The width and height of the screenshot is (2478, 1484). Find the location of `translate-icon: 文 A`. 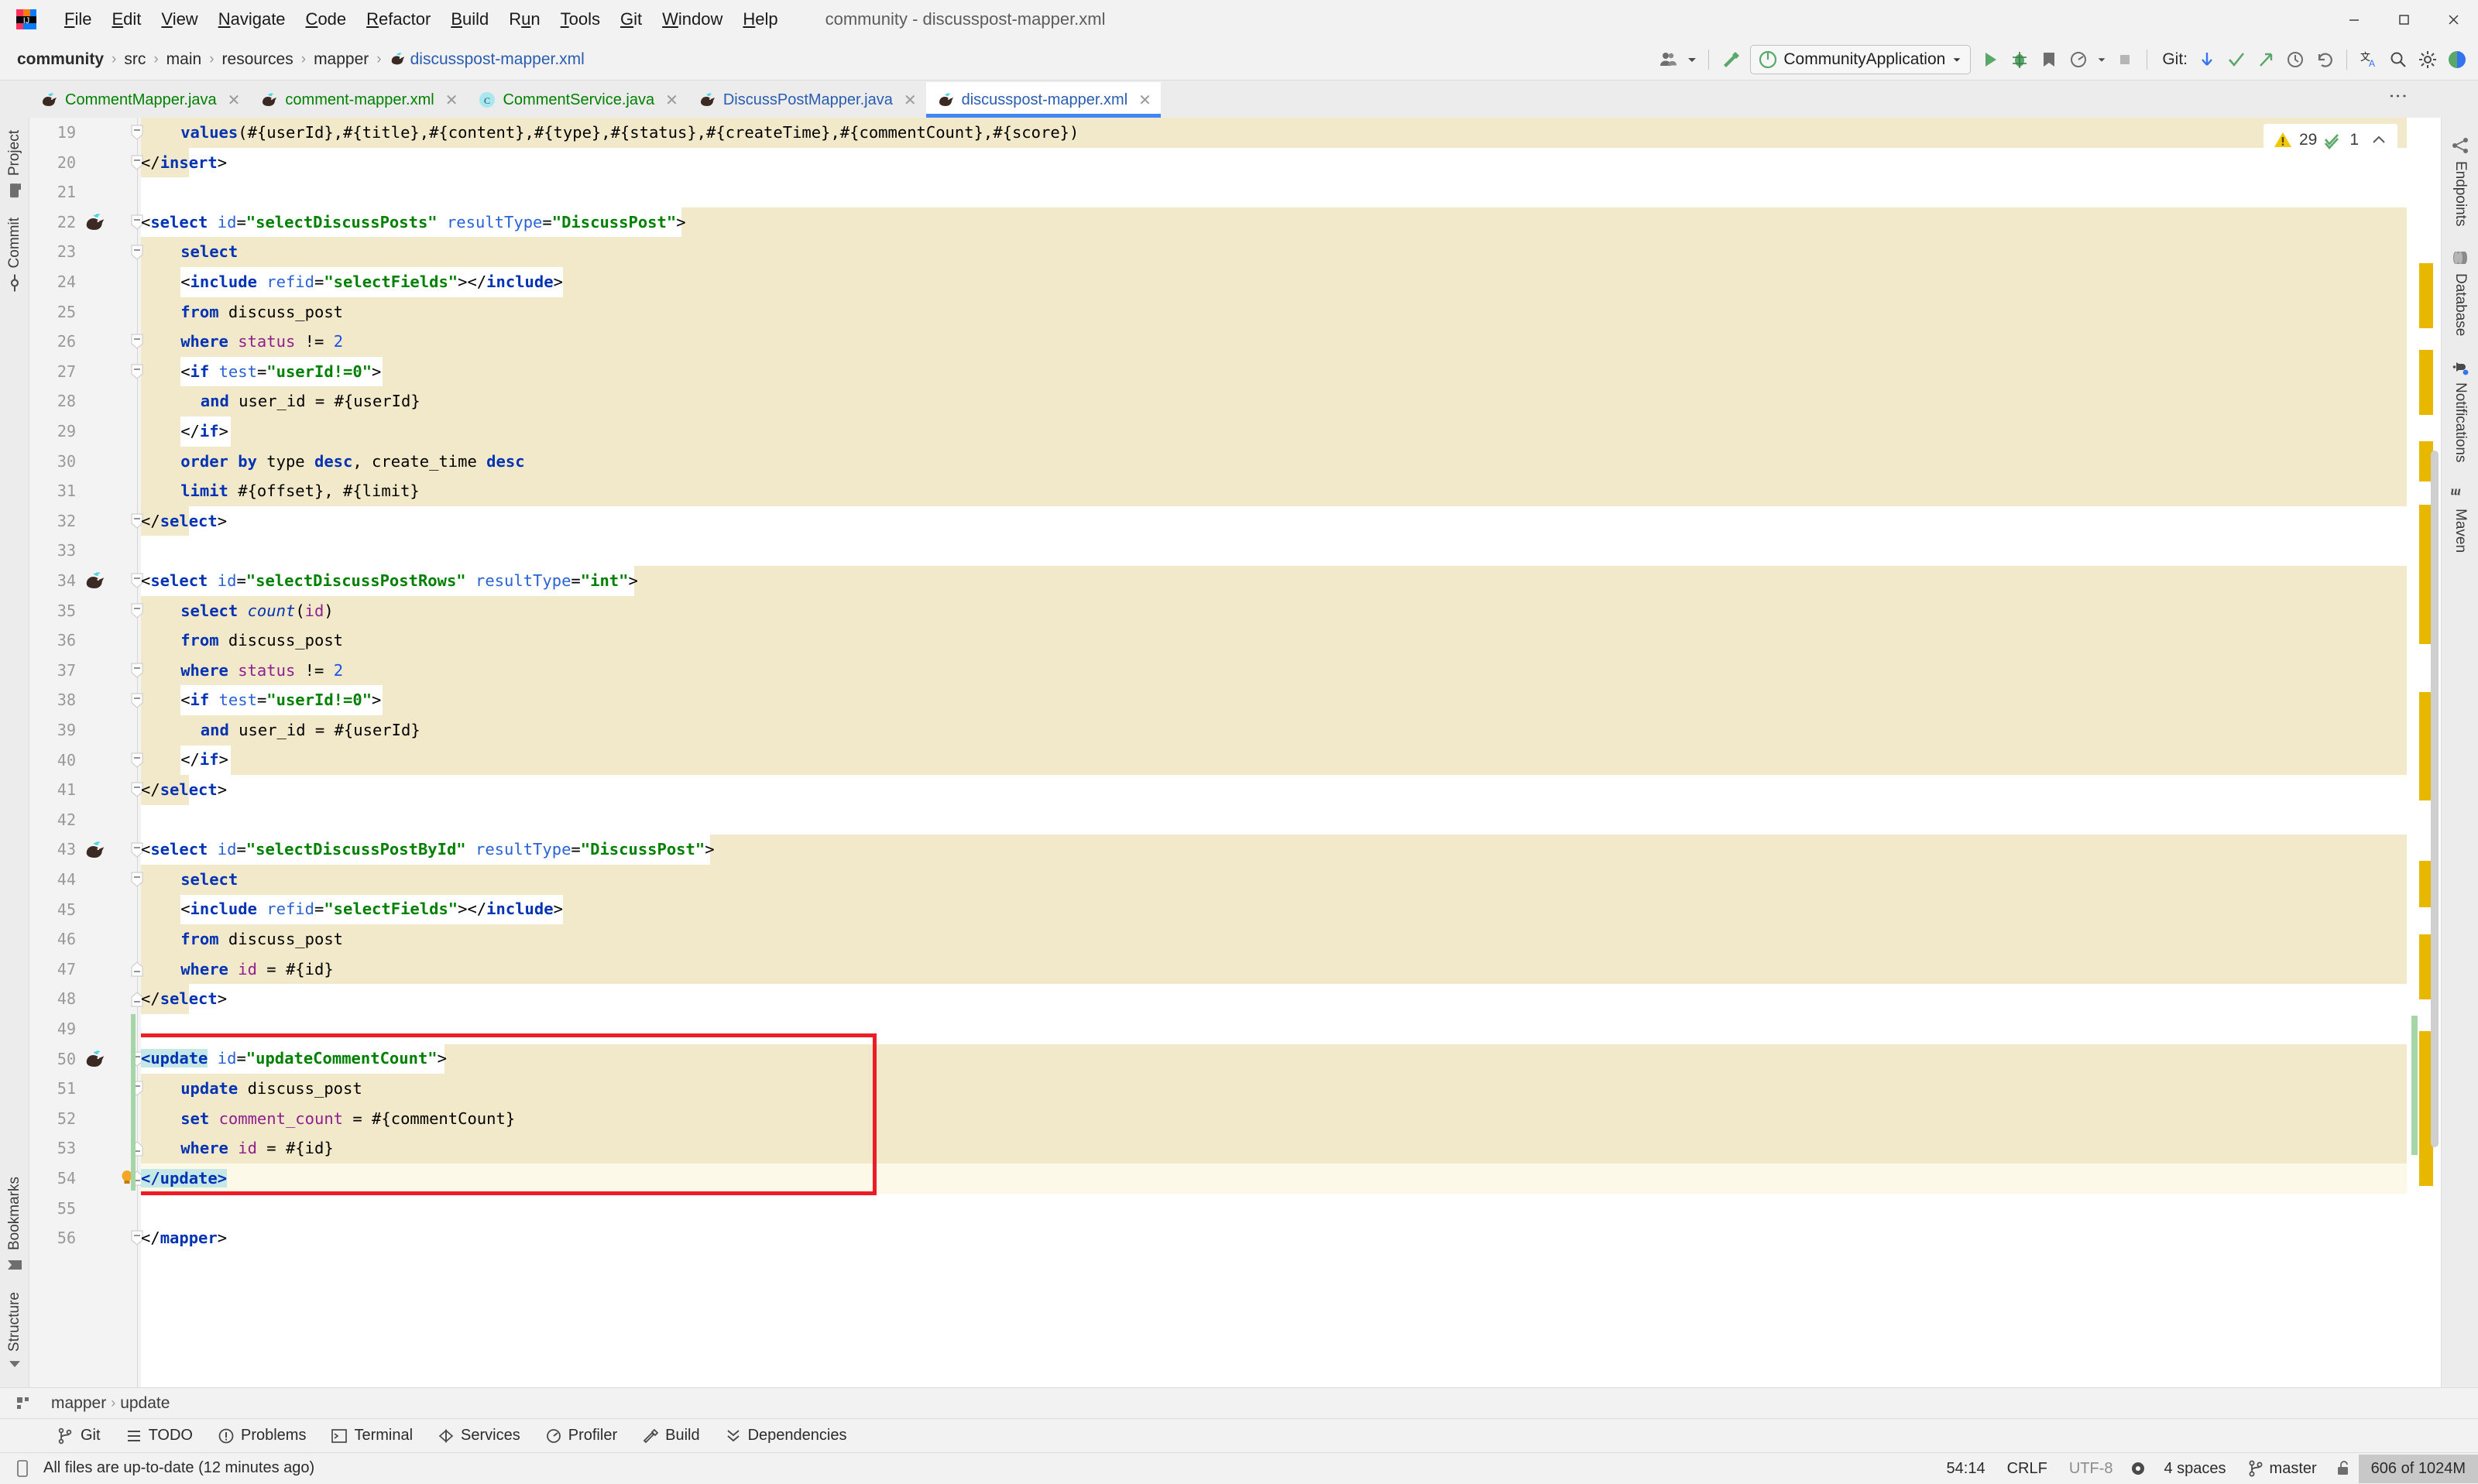

translate-icon: 文 A is located at coordinates (2369, 59).